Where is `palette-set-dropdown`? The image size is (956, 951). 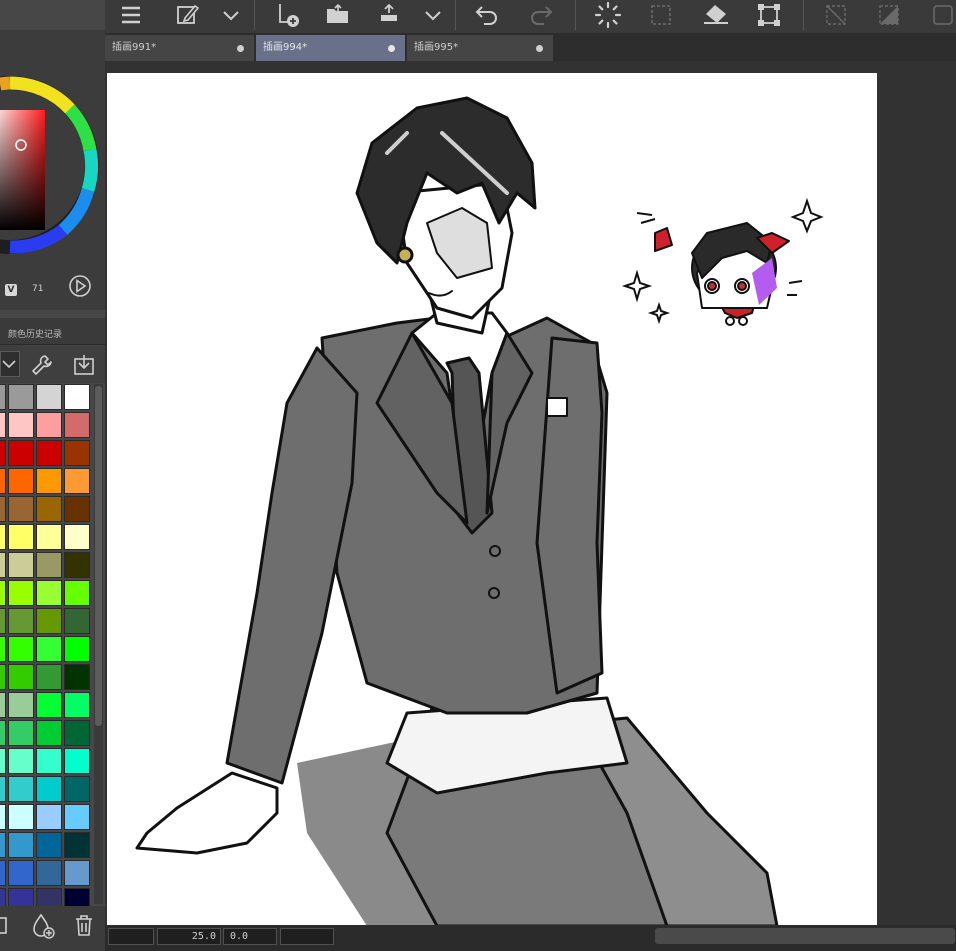
palette-set-dropdown is located at coordinates (10, 364).